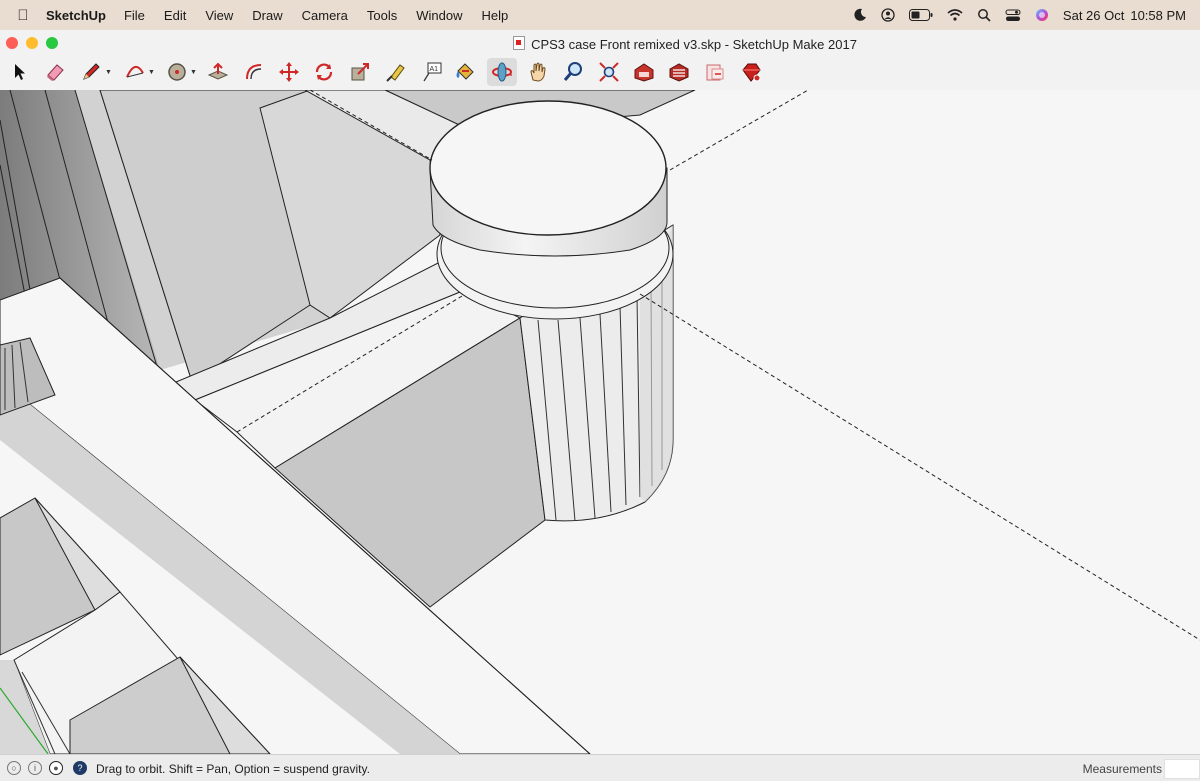 The image size is (1200, 781). What do you see at coordinates (14, 768) in the screenshot?
I see `geo-location-icon: ○` at bounding box center [14, 768].